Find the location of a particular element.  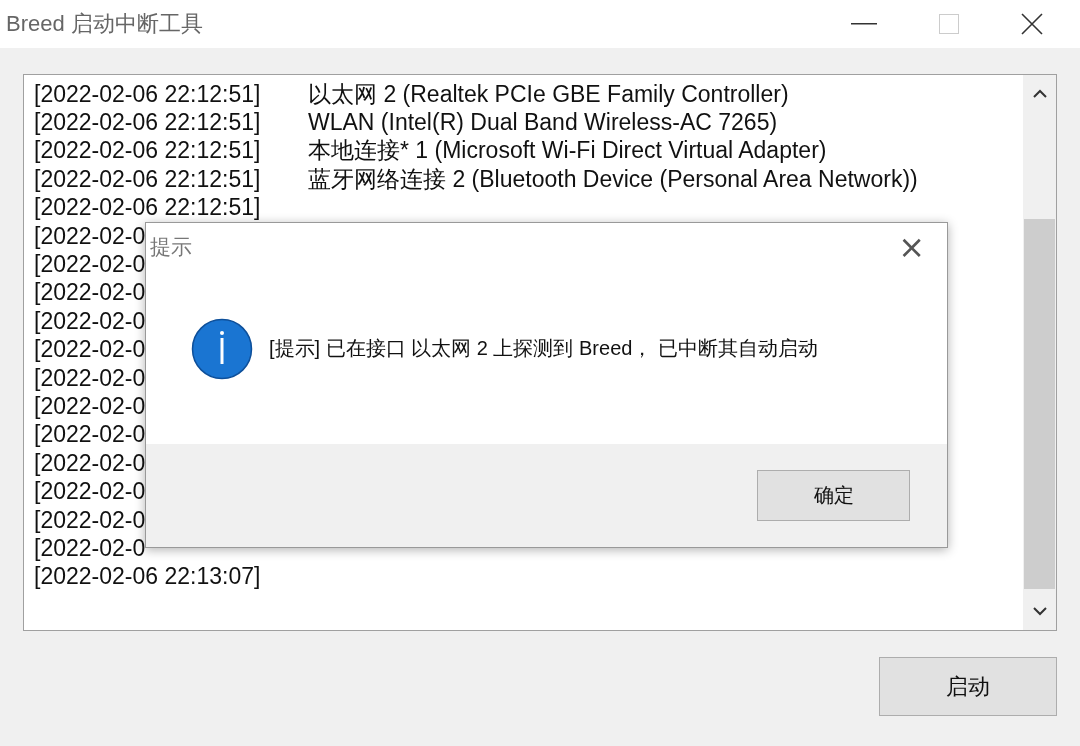

start-button: 启动 is located at coordinates (968, 686).